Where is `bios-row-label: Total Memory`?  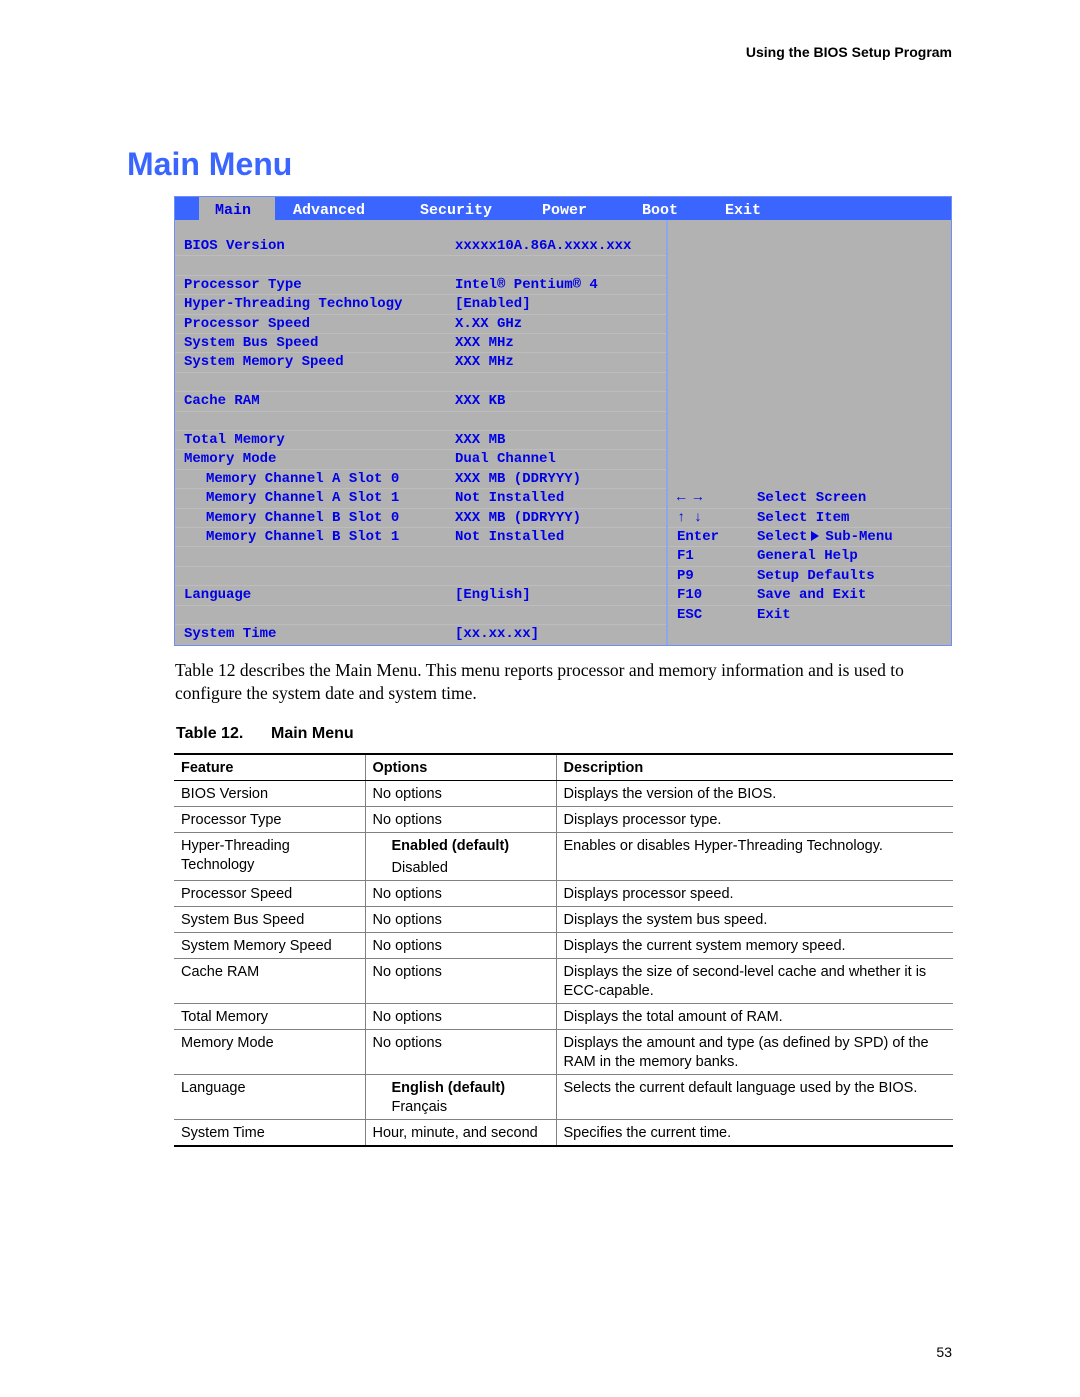 bios-row-label: Total Memory is located at coordinates (234, 440).